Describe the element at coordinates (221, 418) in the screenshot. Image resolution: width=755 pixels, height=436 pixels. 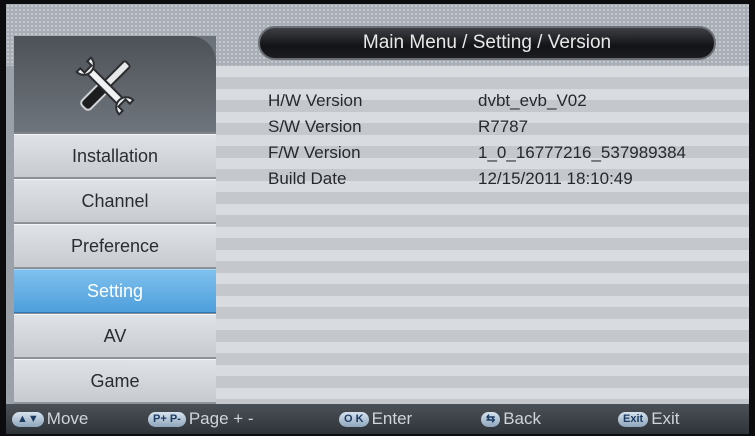
I see `hint-label: Page + -` at that location.